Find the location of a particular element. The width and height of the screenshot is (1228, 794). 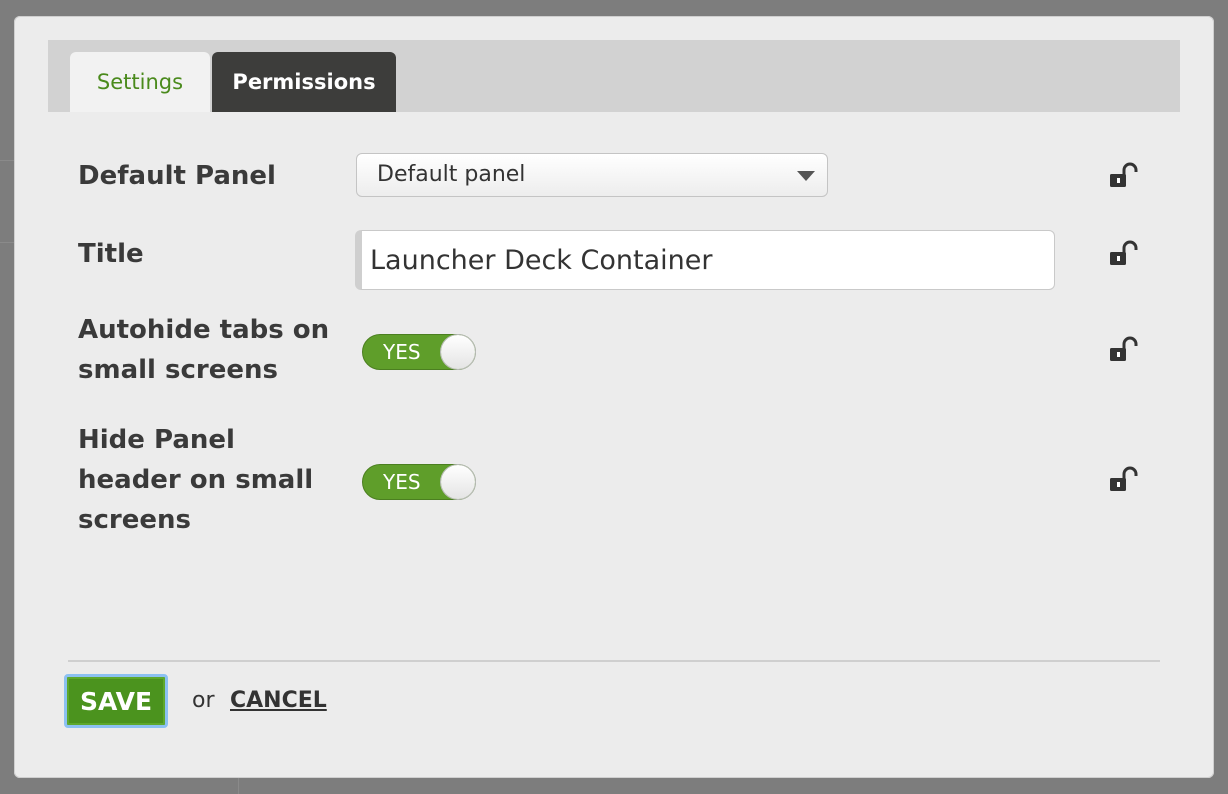

autohide-tabs-label-line1: Autohide tabs on is located at coordinates (204, 330).